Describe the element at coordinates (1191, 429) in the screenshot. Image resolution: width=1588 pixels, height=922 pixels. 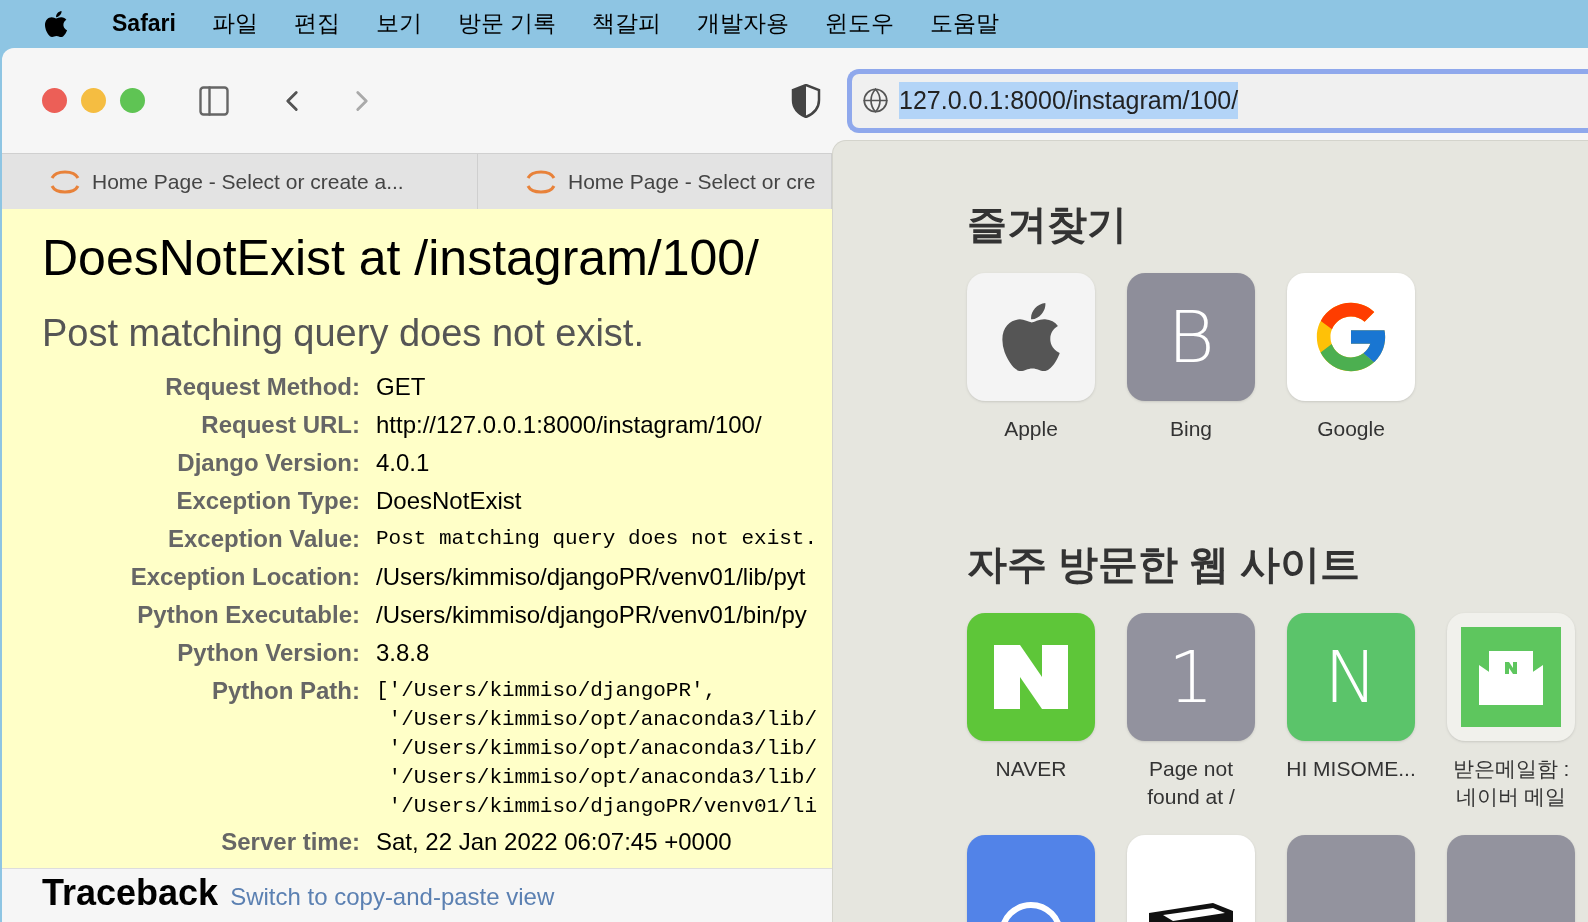
I see `site-label: Bing` at that location.